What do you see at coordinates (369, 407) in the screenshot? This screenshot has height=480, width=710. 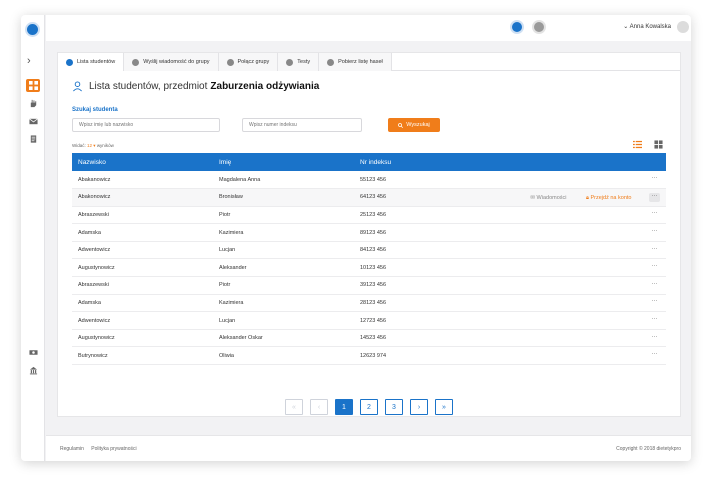 I see `page-2-button: 2` at bounding box center [369, 407].